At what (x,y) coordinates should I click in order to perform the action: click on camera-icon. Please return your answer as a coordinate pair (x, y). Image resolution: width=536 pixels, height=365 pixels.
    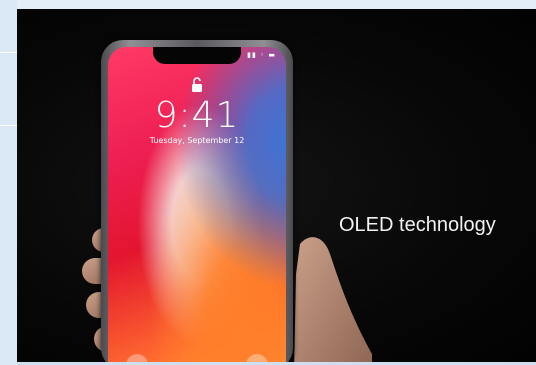
    Looking at the image, I should click on (257, 358).